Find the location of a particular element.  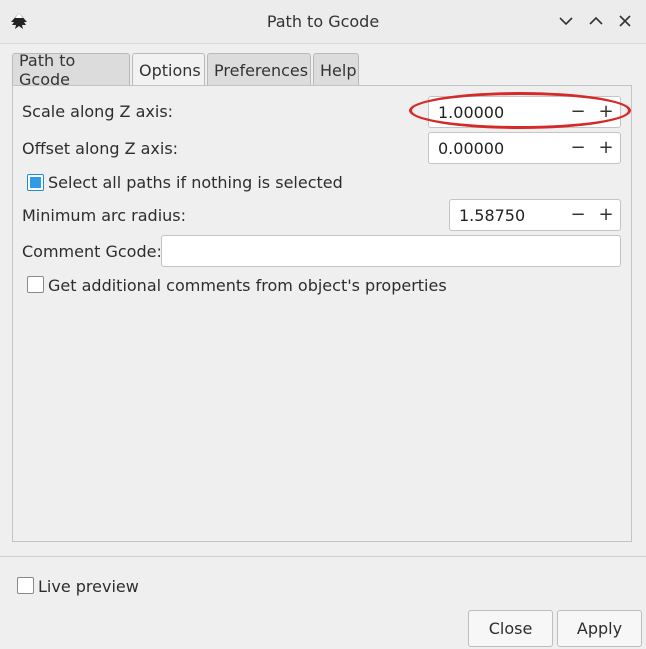

footer-separator is located at coordinates (323, 556).